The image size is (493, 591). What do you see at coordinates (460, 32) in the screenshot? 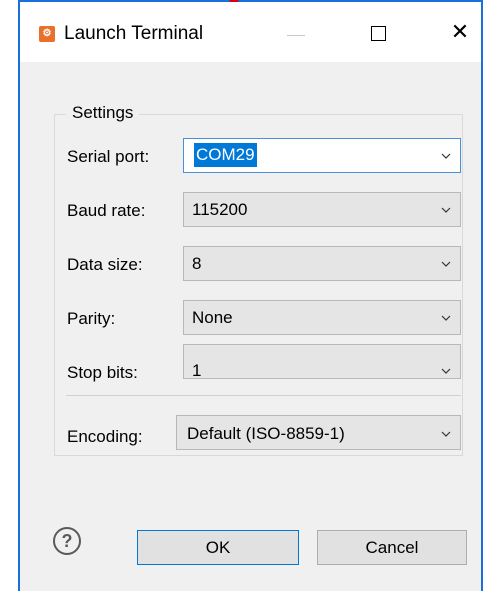
I see `close-button: ✕` at bounding box center [460, 32].